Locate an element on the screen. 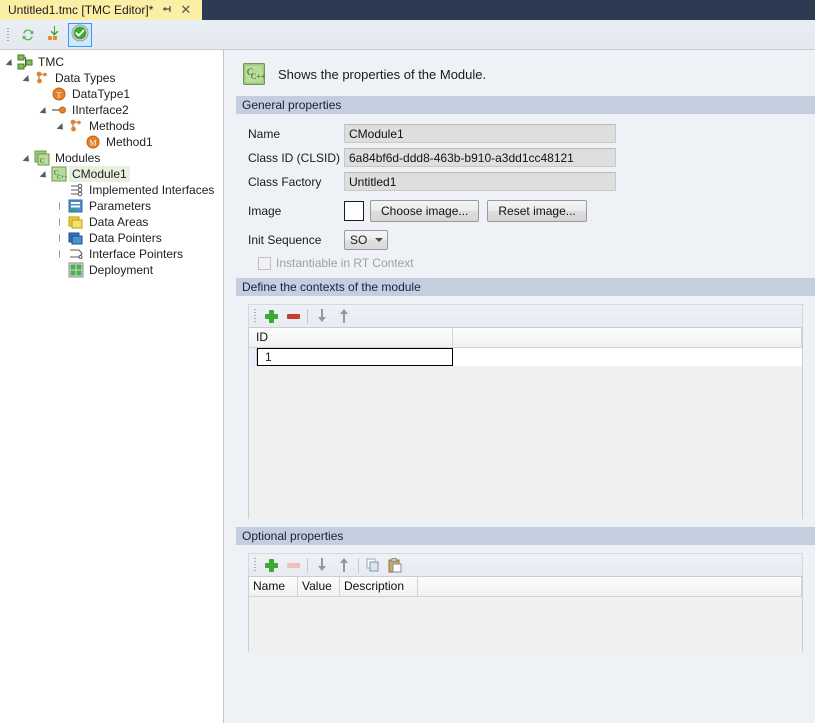 The image size is (815, 723). paste-button is located at coordinates (395, 565).